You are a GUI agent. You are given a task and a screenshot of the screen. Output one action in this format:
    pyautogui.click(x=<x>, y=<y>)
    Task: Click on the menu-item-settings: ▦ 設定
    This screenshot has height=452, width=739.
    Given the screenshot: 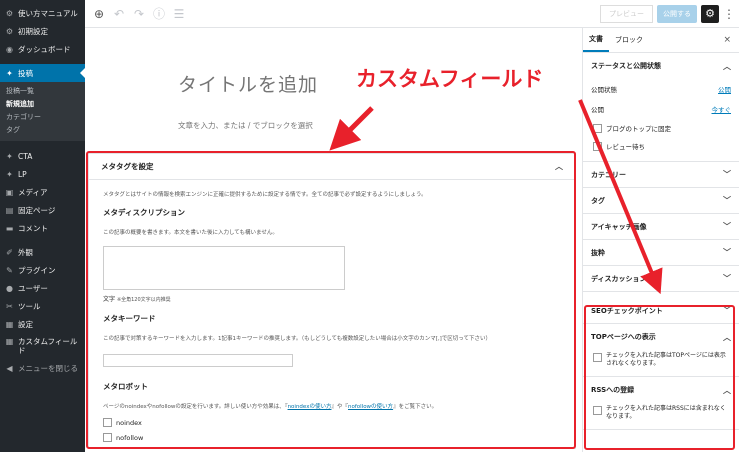 What is the action you would take?
    pyautogui.click(x=42, y=324)
    